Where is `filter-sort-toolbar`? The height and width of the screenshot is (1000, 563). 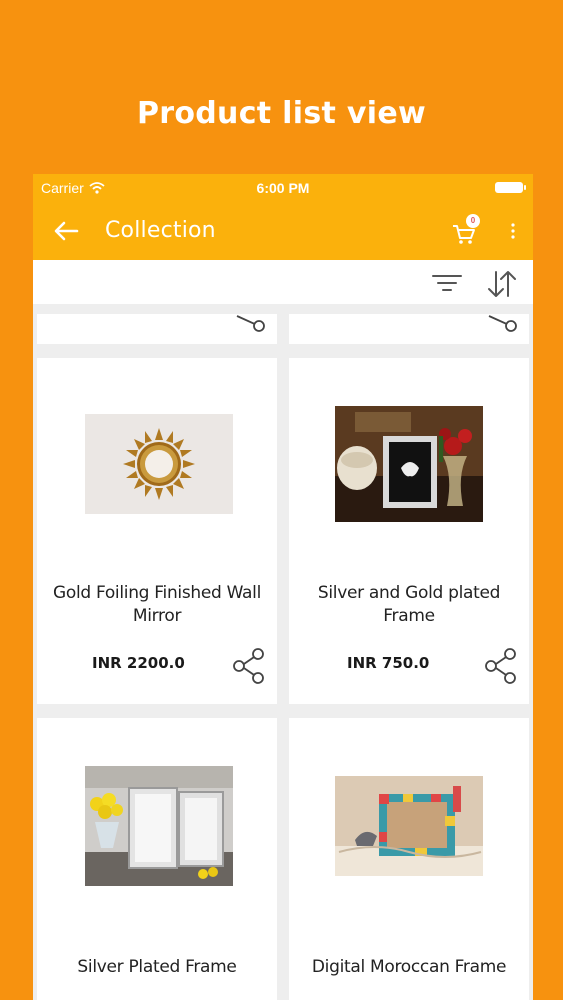 filter-sort-toolbar is located at coordinates (283, 282).